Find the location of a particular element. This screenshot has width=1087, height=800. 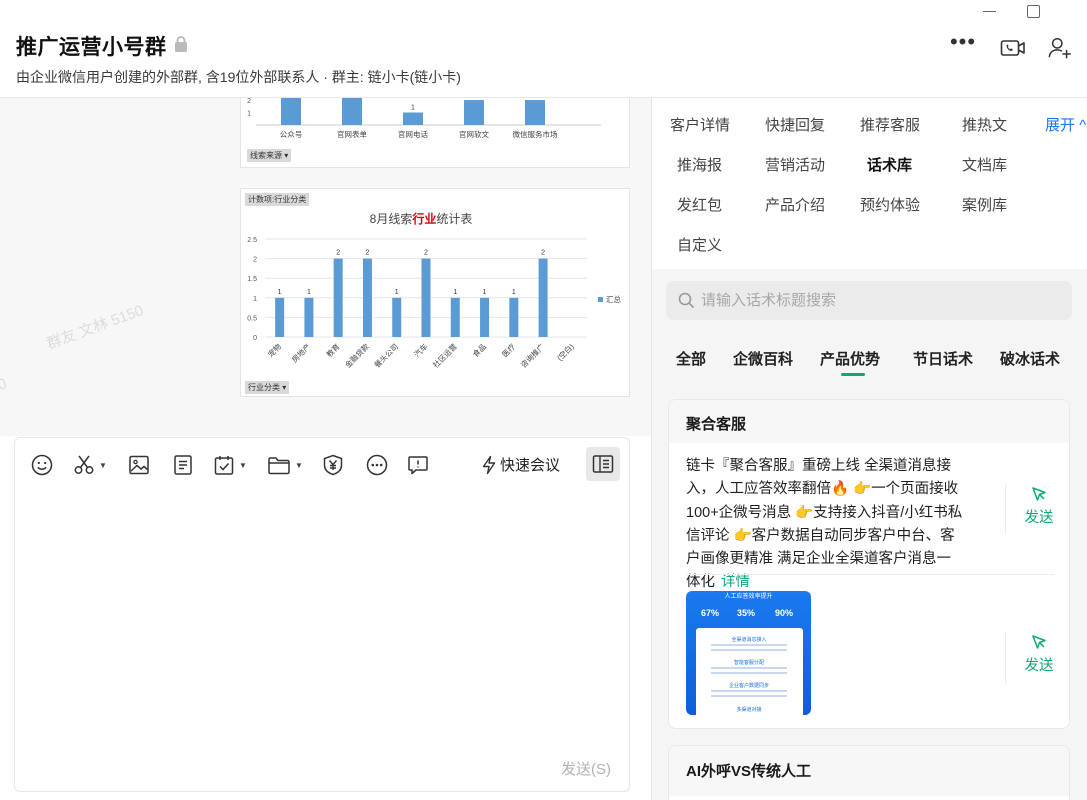

detail-link: 详情 is located at coordinates (735, 582).